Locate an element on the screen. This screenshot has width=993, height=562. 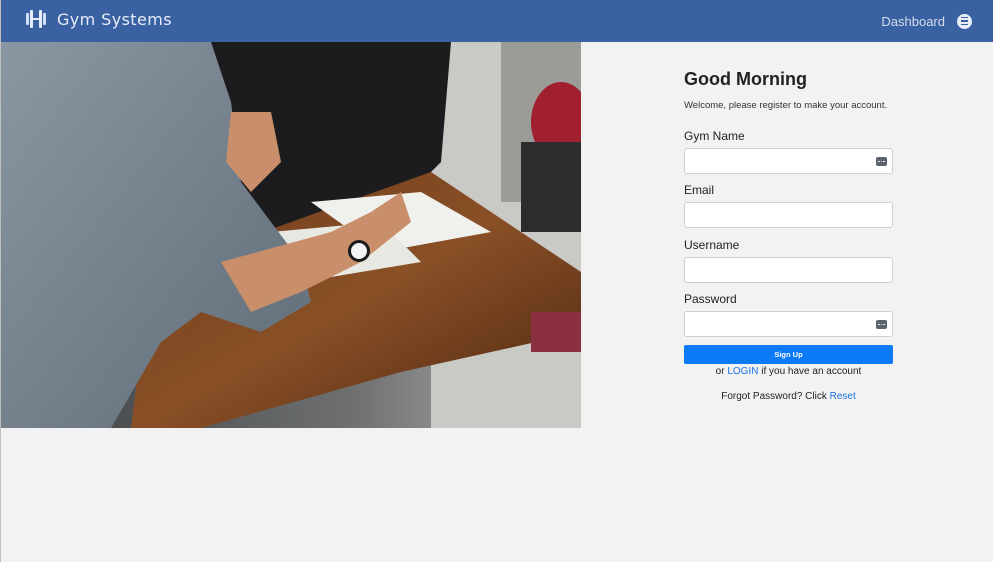
brand: Gym Systems is located at coordinates (97, 19).